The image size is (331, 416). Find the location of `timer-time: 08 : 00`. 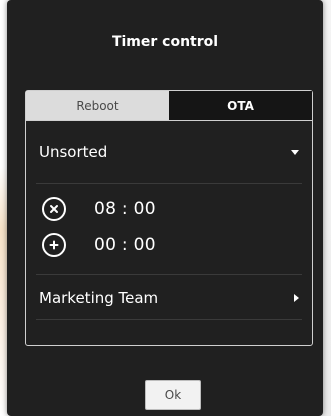

timer-time: 08 : 00 is located at coordinates (125, 209).